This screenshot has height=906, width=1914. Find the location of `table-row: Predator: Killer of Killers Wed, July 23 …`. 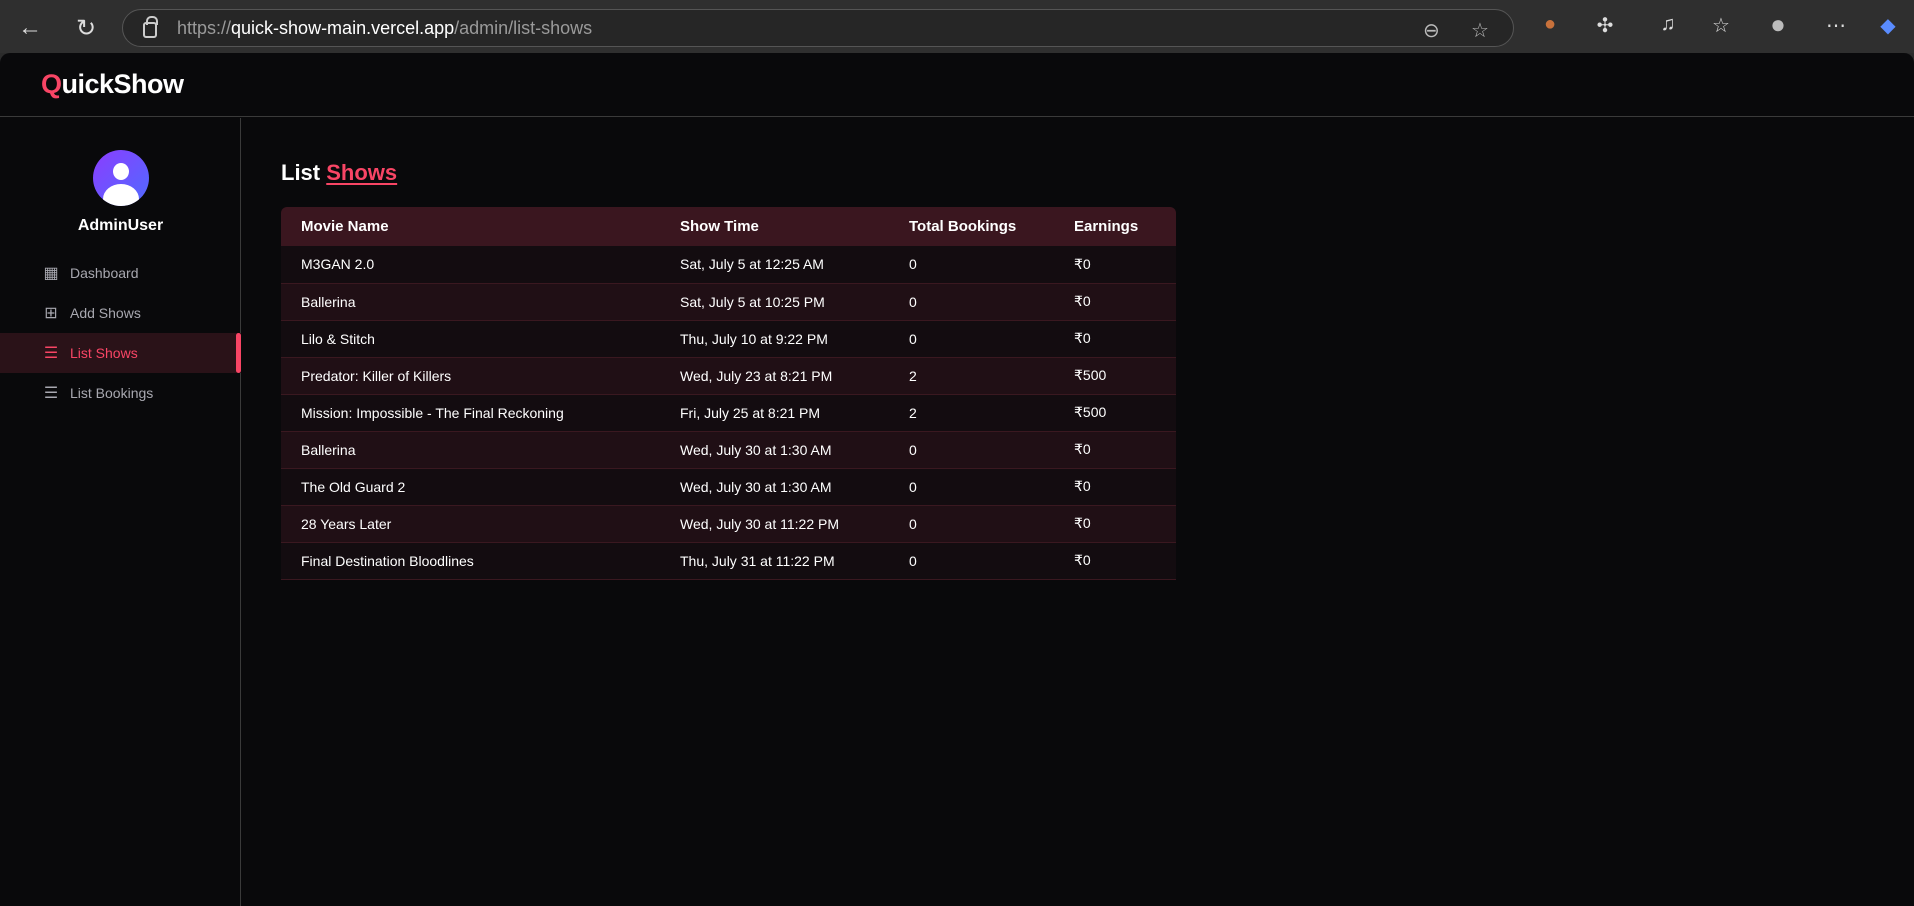

table-row: Predator: Killer of Killers Wed, July 23 … is located at coordinates (728, 375).